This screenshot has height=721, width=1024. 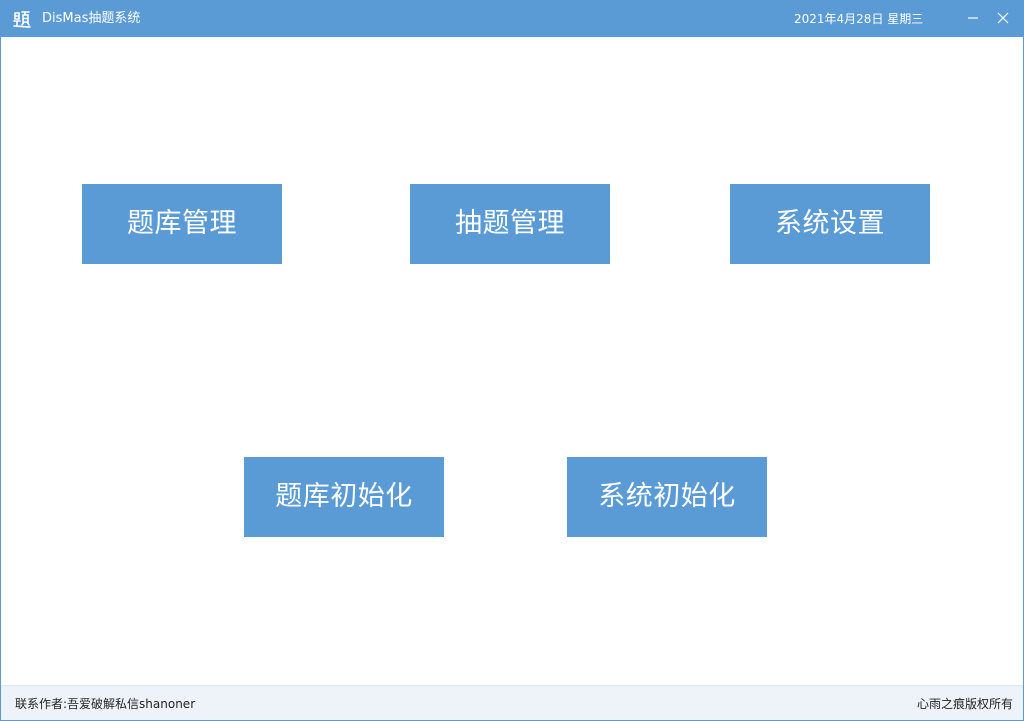 I want to click on contact-author-text: 联系作者:吾爱破解私信shanoner, so click(x=105, y=704).